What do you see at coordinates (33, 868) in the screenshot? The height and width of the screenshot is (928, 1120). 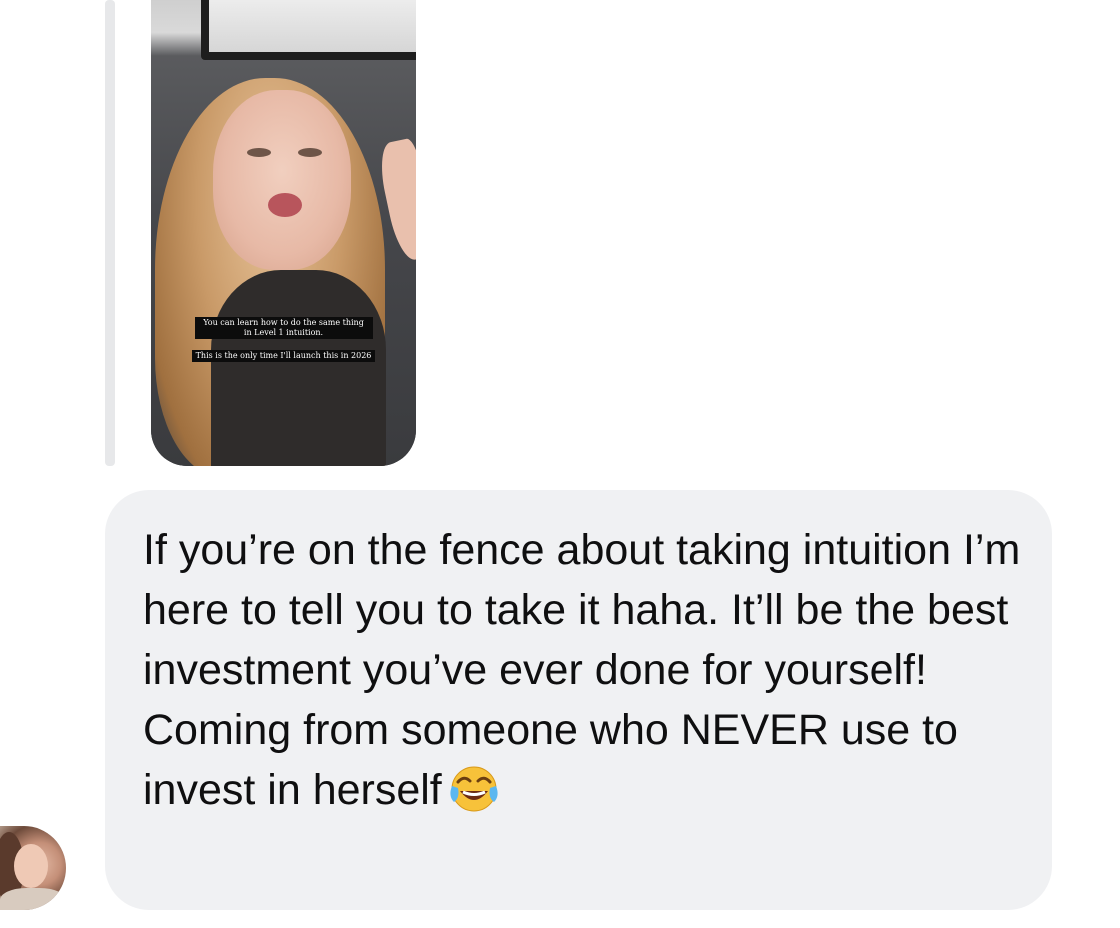 I see `sender-avatar` at bounding box center [33, 868].